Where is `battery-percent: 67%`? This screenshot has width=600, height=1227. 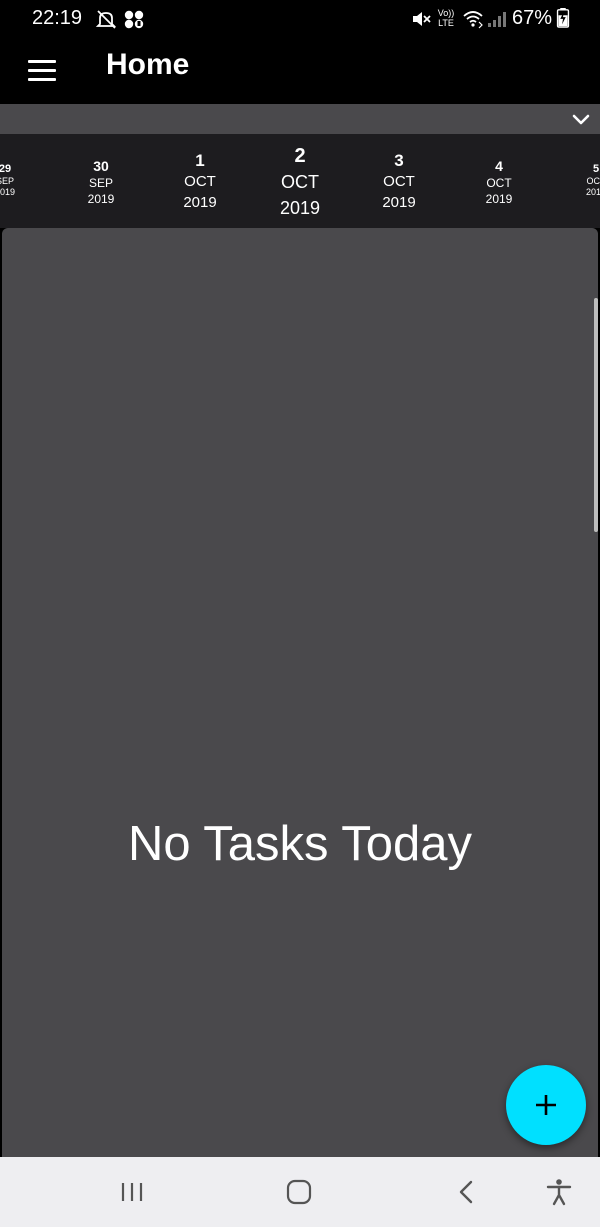 battery-percent: 67% is located at coordinates (531, 18).